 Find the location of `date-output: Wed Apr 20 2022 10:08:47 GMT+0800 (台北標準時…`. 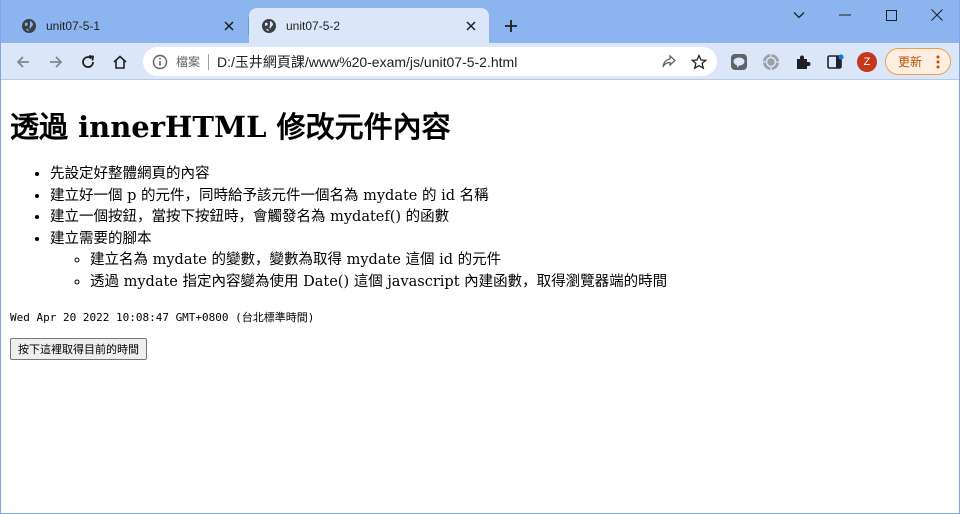

date-output: Wed Apr 20 2022 10:08:47 GMT+0800 (台北標準時… is located at coordinates (162, 317).